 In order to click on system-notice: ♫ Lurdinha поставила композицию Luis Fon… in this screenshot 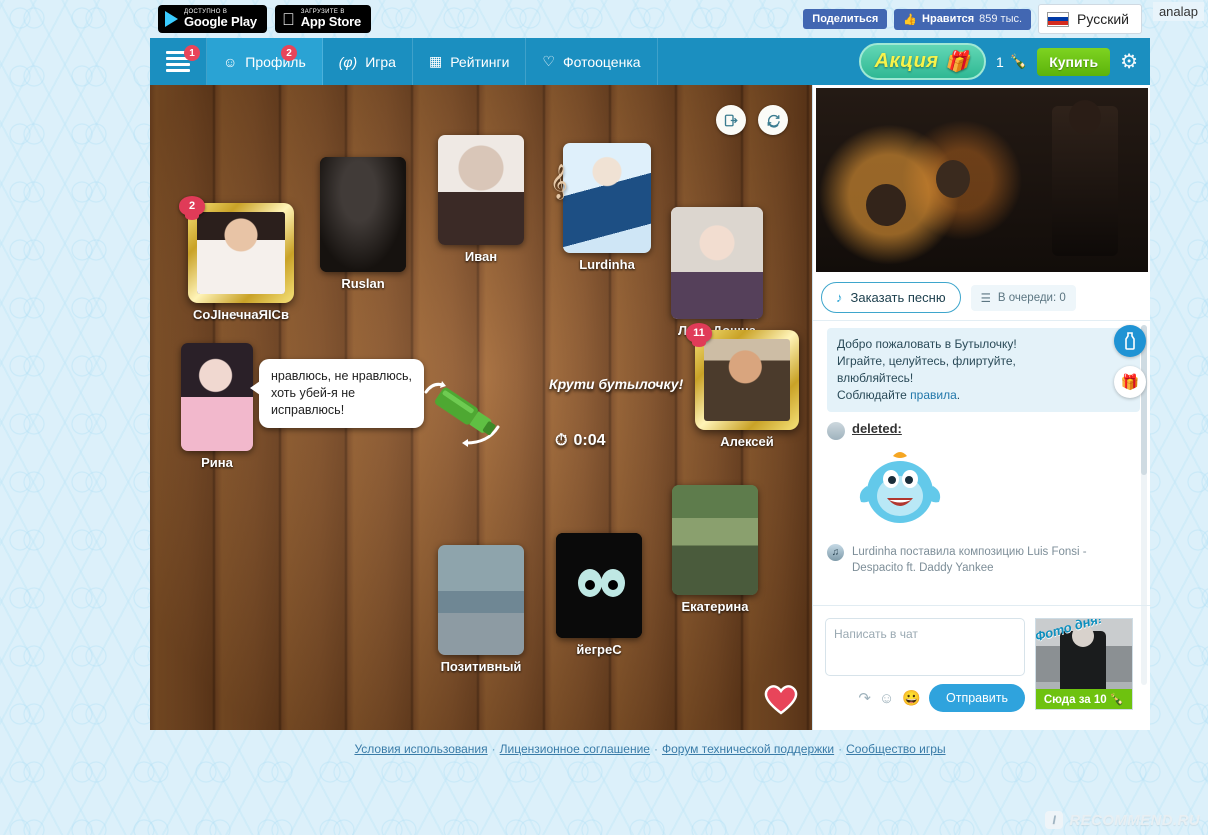, I will do `click(983, 560)`.